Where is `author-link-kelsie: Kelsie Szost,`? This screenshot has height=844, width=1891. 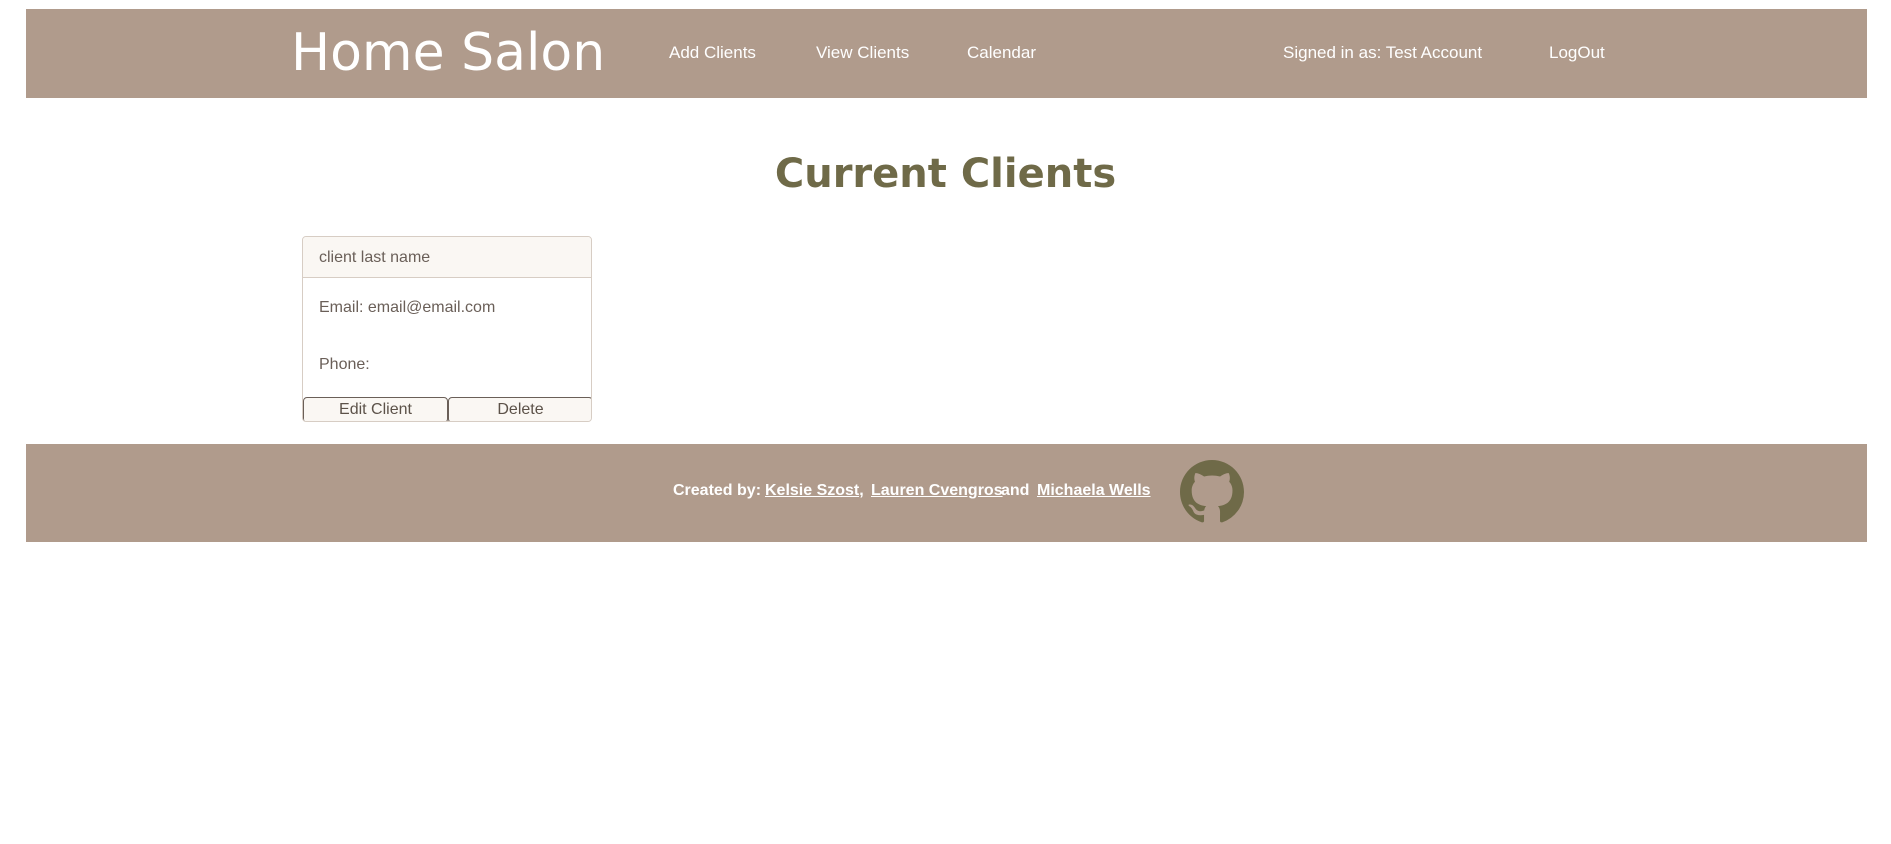 author-link-kelsie: Kelsie Szost, is located at coordinates (814, 491).